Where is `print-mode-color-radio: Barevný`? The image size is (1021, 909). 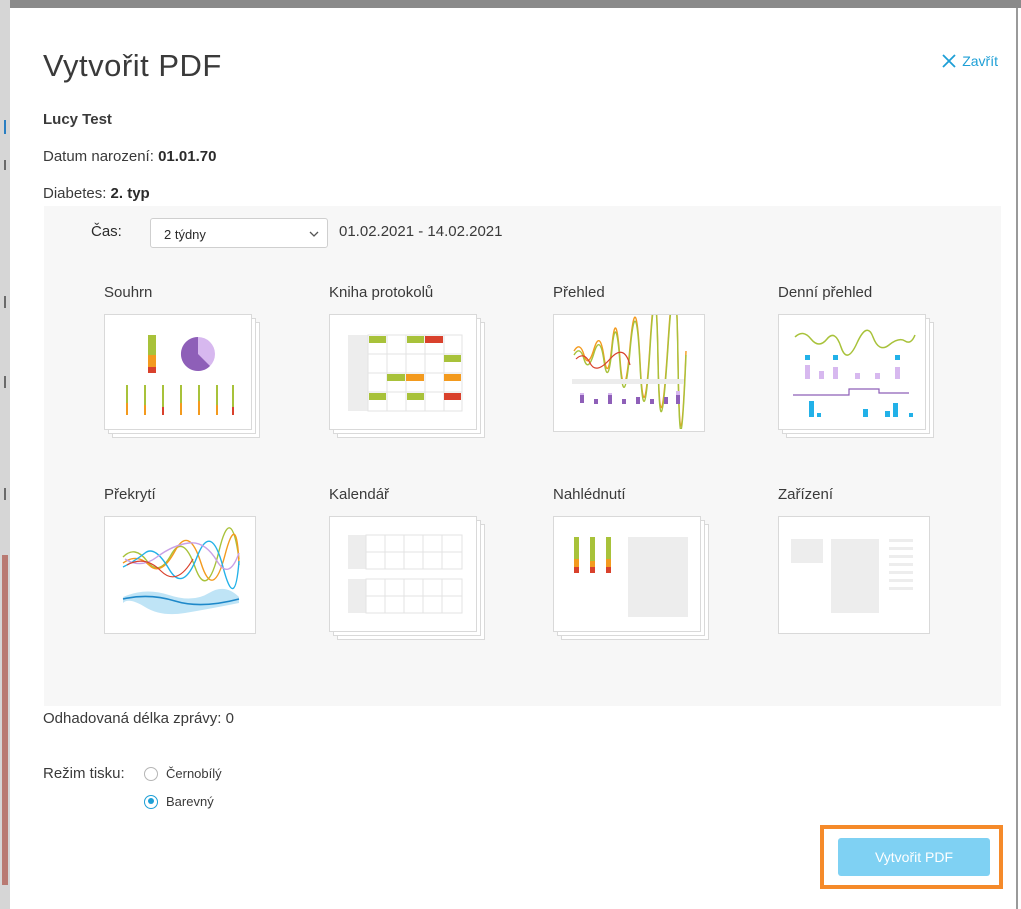
print-mode-color-radio: Barevný is located at coordinates (179, 801).